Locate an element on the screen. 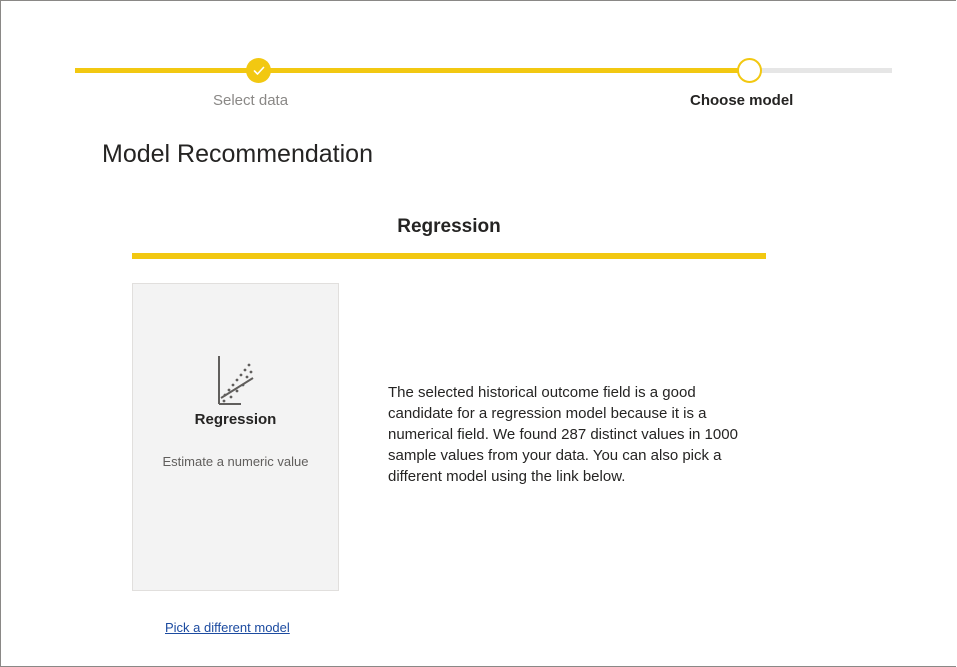 This screenshot has height=667, width=957. stepper-progress-line-pending is located at coordinates (820, 70).